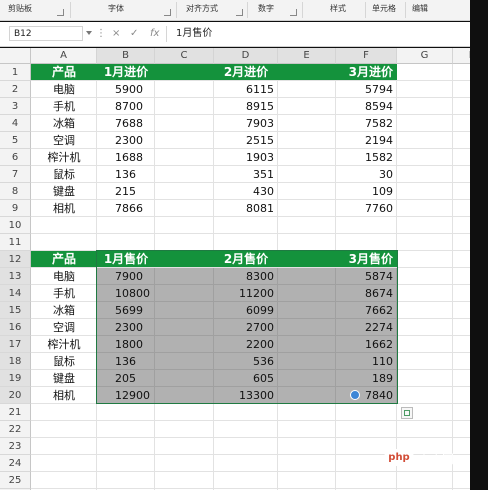 The height and width of the screenshot is (490, 488). What do you see at coordinates (436, 459) in the screenshot?
I see `watermark-text: 中文网` at bounding box center [436, 459].